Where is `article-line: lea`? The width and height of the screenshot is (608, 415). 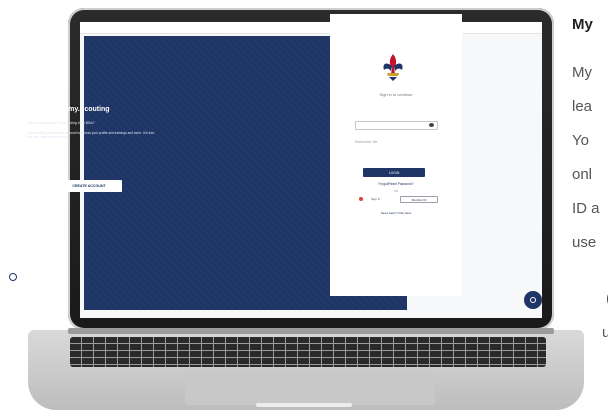
article-line: lea is located at coordinates (582, 106).